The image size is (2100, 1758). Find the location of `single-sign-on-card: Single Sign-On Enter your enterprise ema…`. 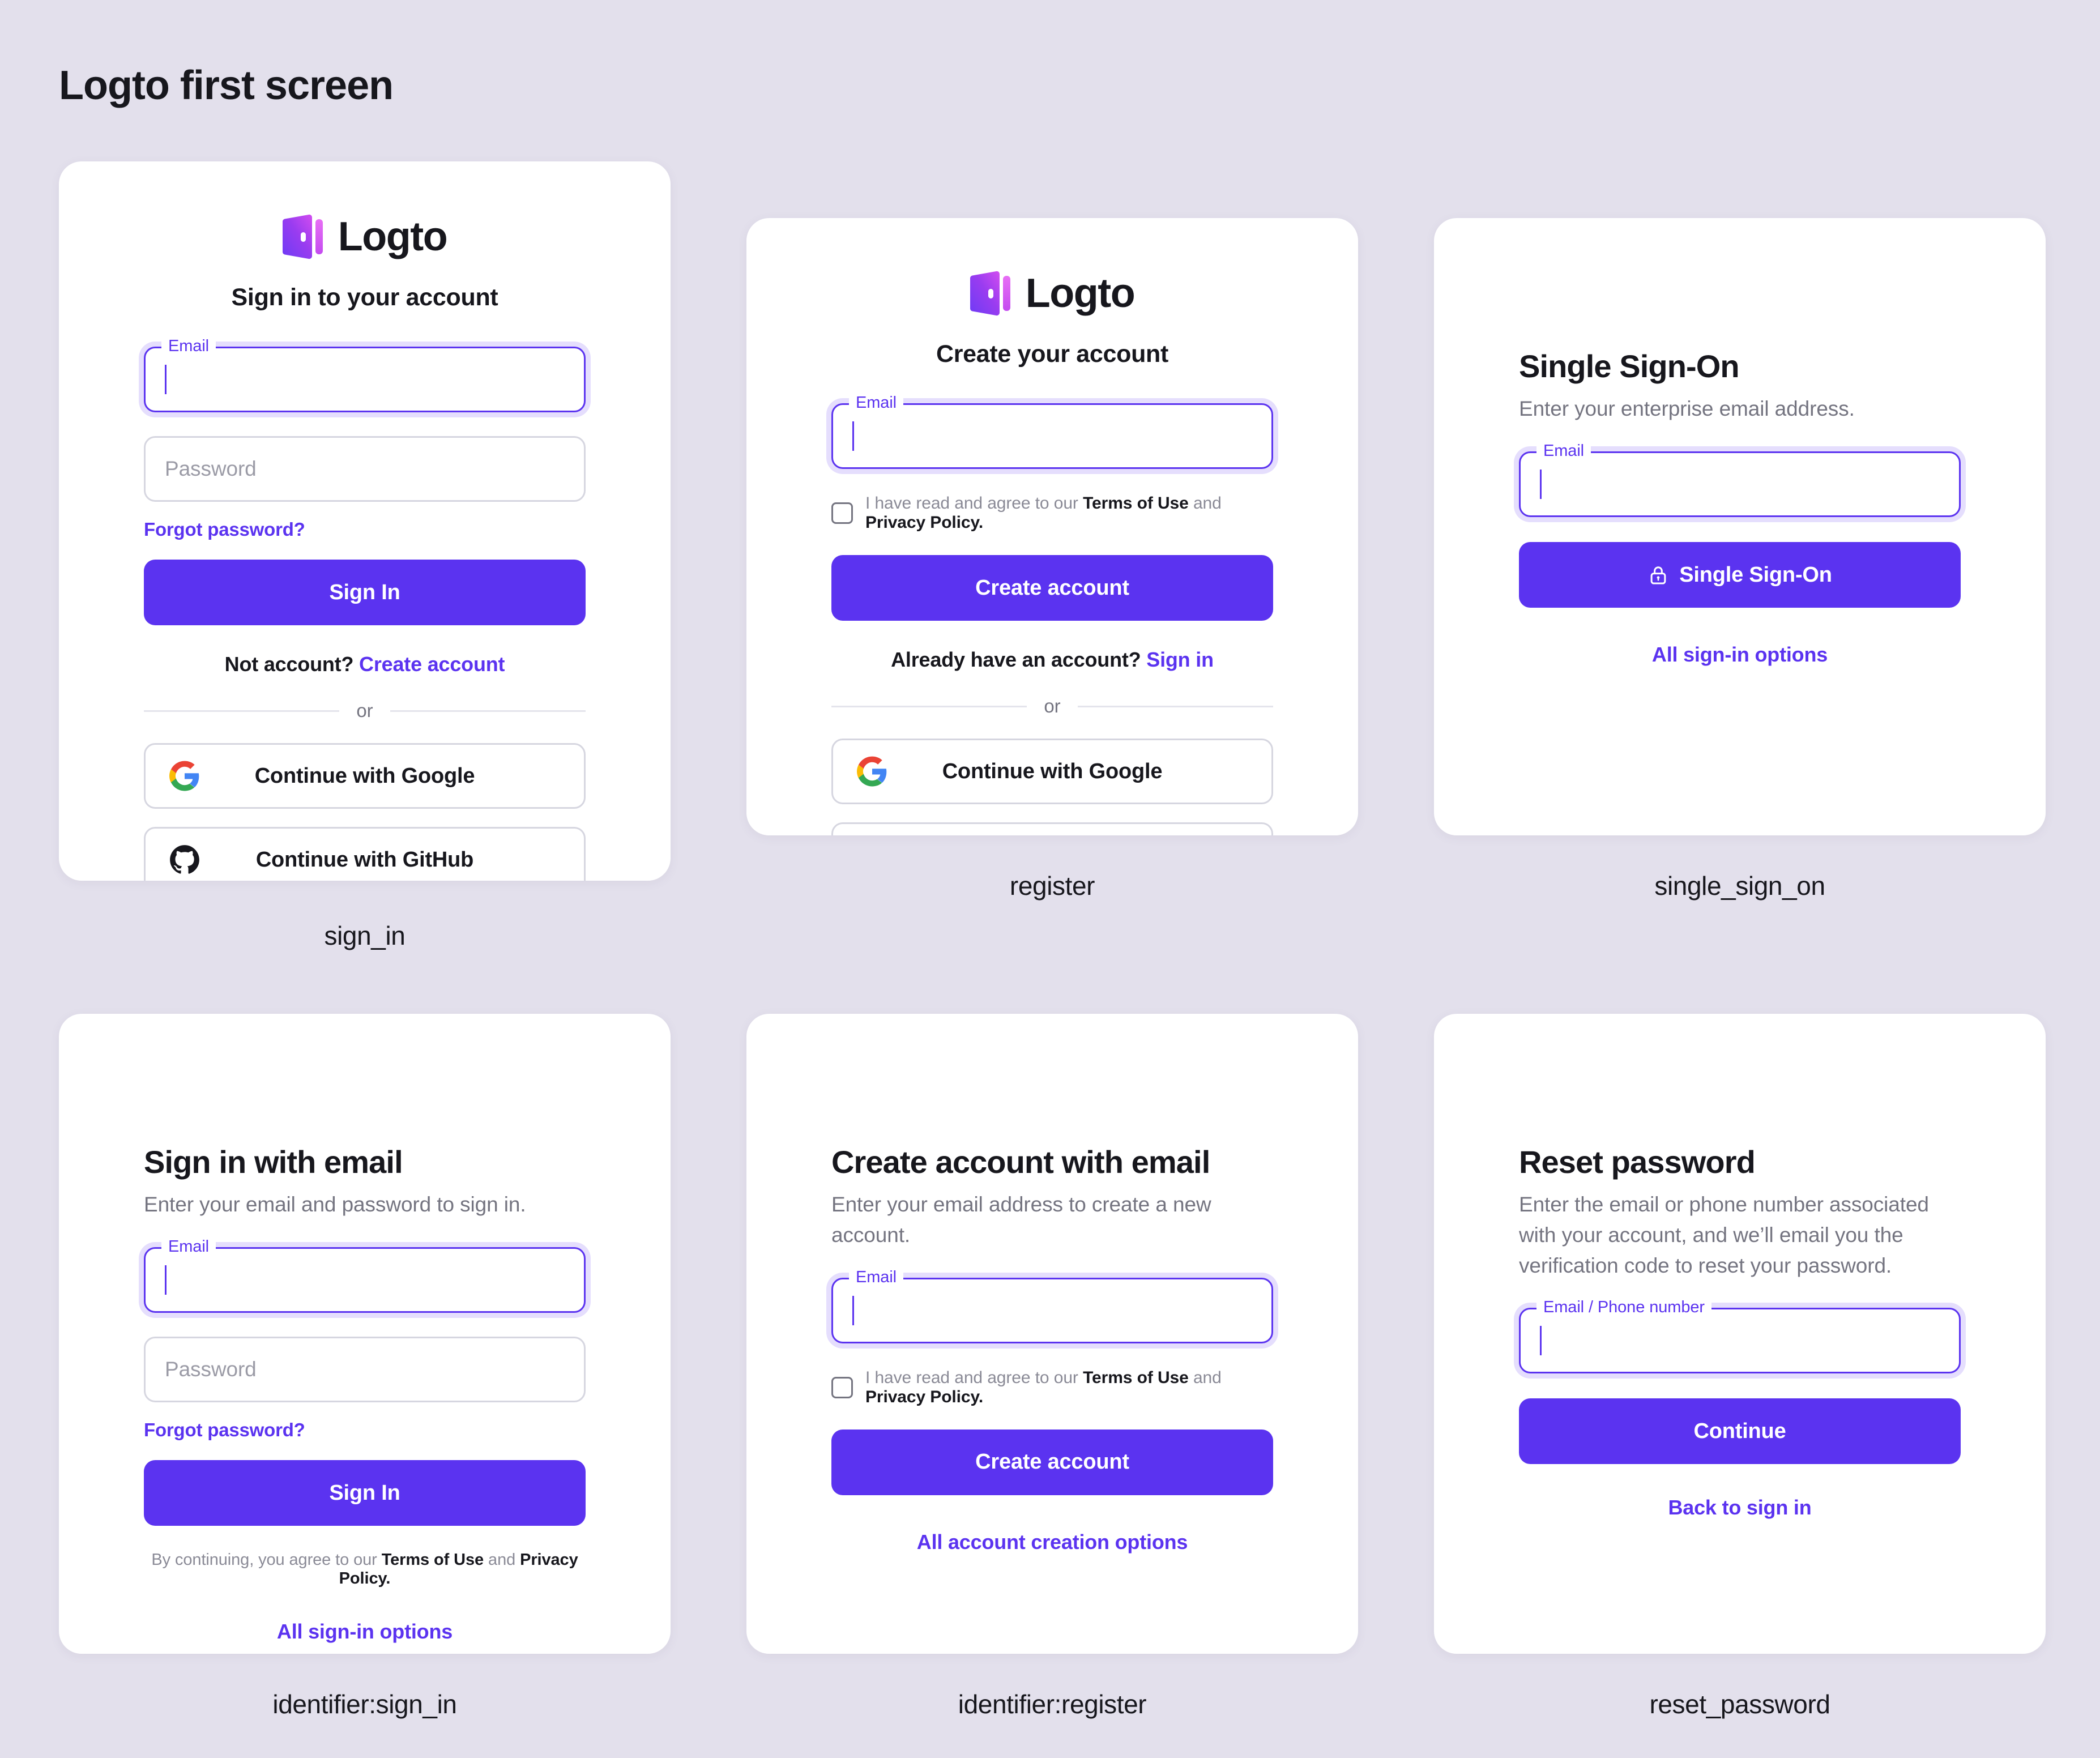

single-sign-on-card: Single Sign-On Enter your enterprise ema… is located at coordinates (1740, 526).